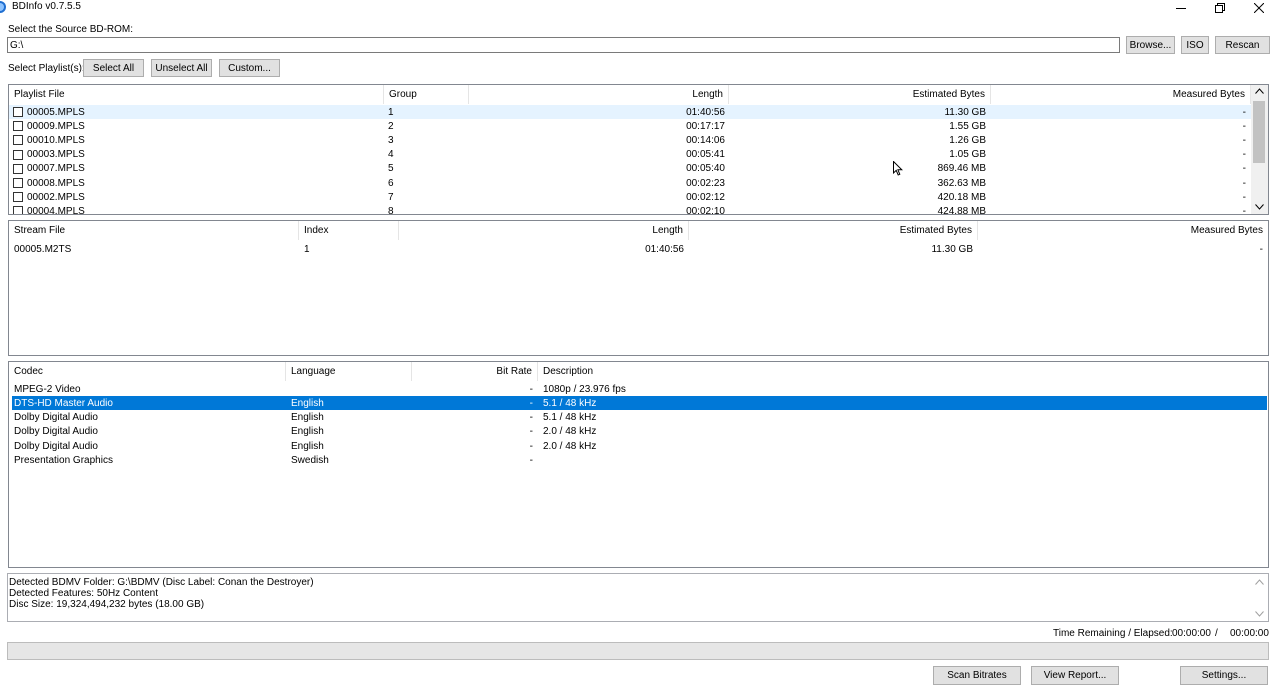  What do you see at coordinates (113, 68) in the screenshot?
I see `select-all-button: Select All` at bounding box center [113, 68].